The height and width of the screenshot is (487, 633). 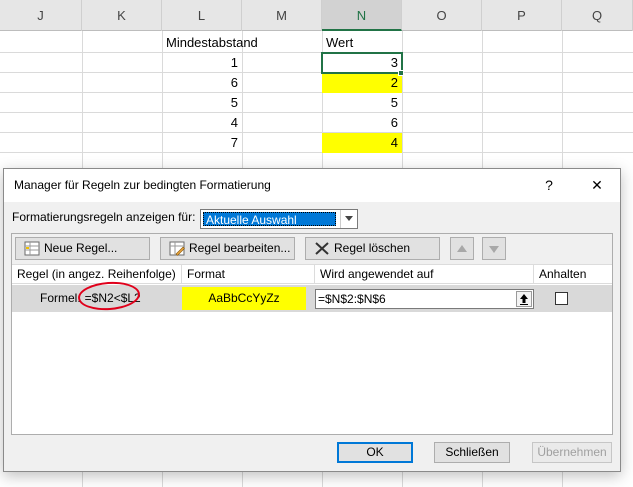 What do you see at coordinates (104, 217) in the screenshot?
I see `show-rules-label: Formatierungsregeln anzeigen für:` at bounding box center [104, 217].